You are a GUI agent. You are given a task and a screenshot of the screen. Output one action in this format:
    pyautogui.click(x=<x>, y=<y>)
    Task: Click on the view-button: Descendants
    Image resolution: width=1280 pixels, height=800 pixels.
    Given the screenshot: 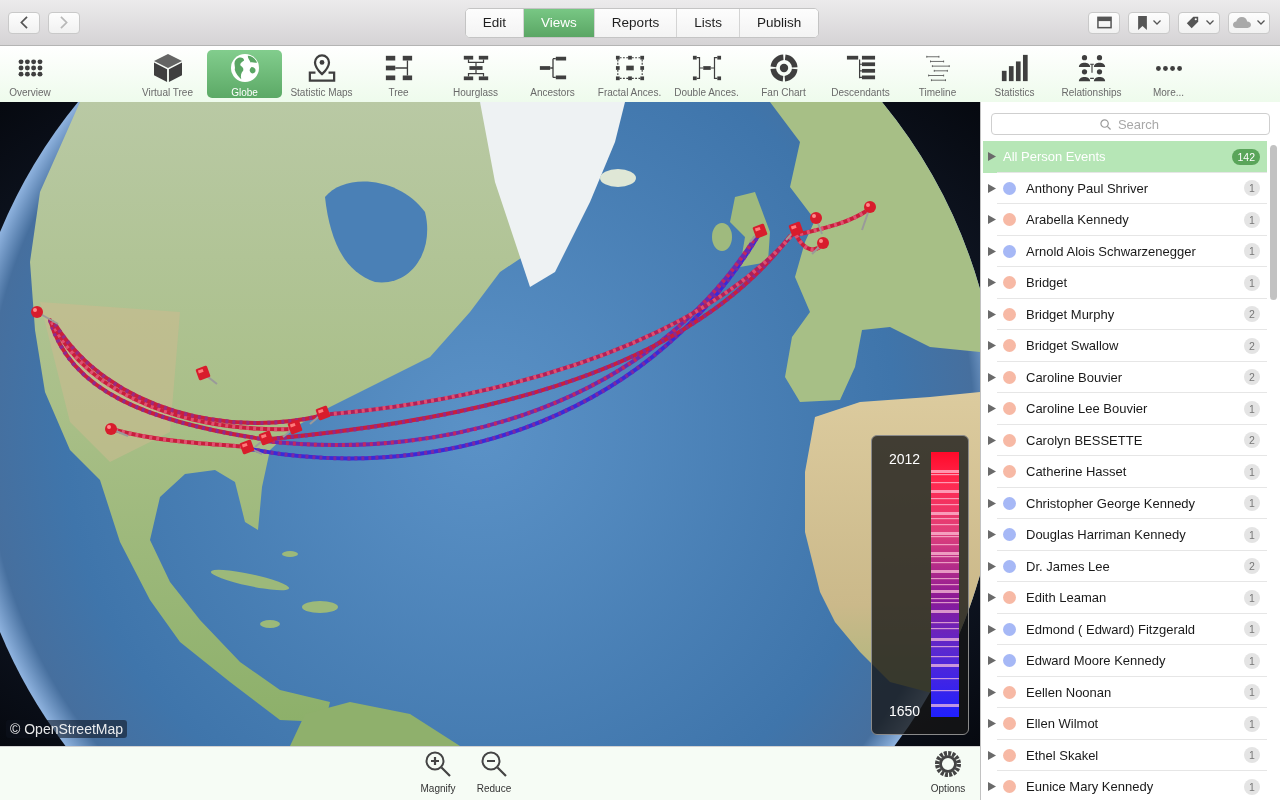 What is the action you would take?
    pyautogui.click(x=860, y=74)
    